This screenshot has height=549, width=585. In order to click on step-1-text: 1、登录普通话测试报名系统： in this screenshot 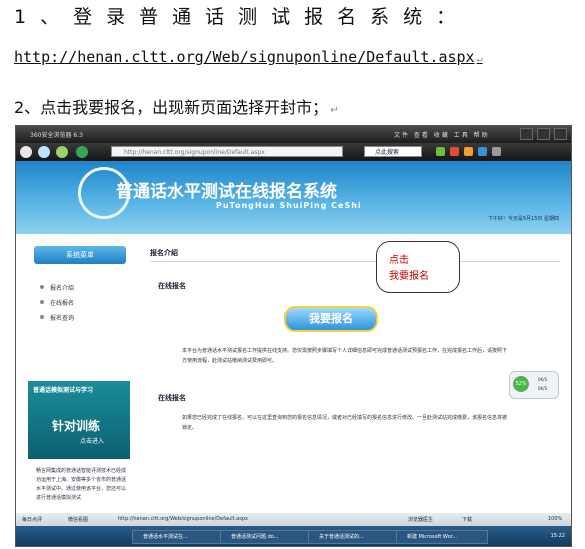, I will do `click(242, 17)`.